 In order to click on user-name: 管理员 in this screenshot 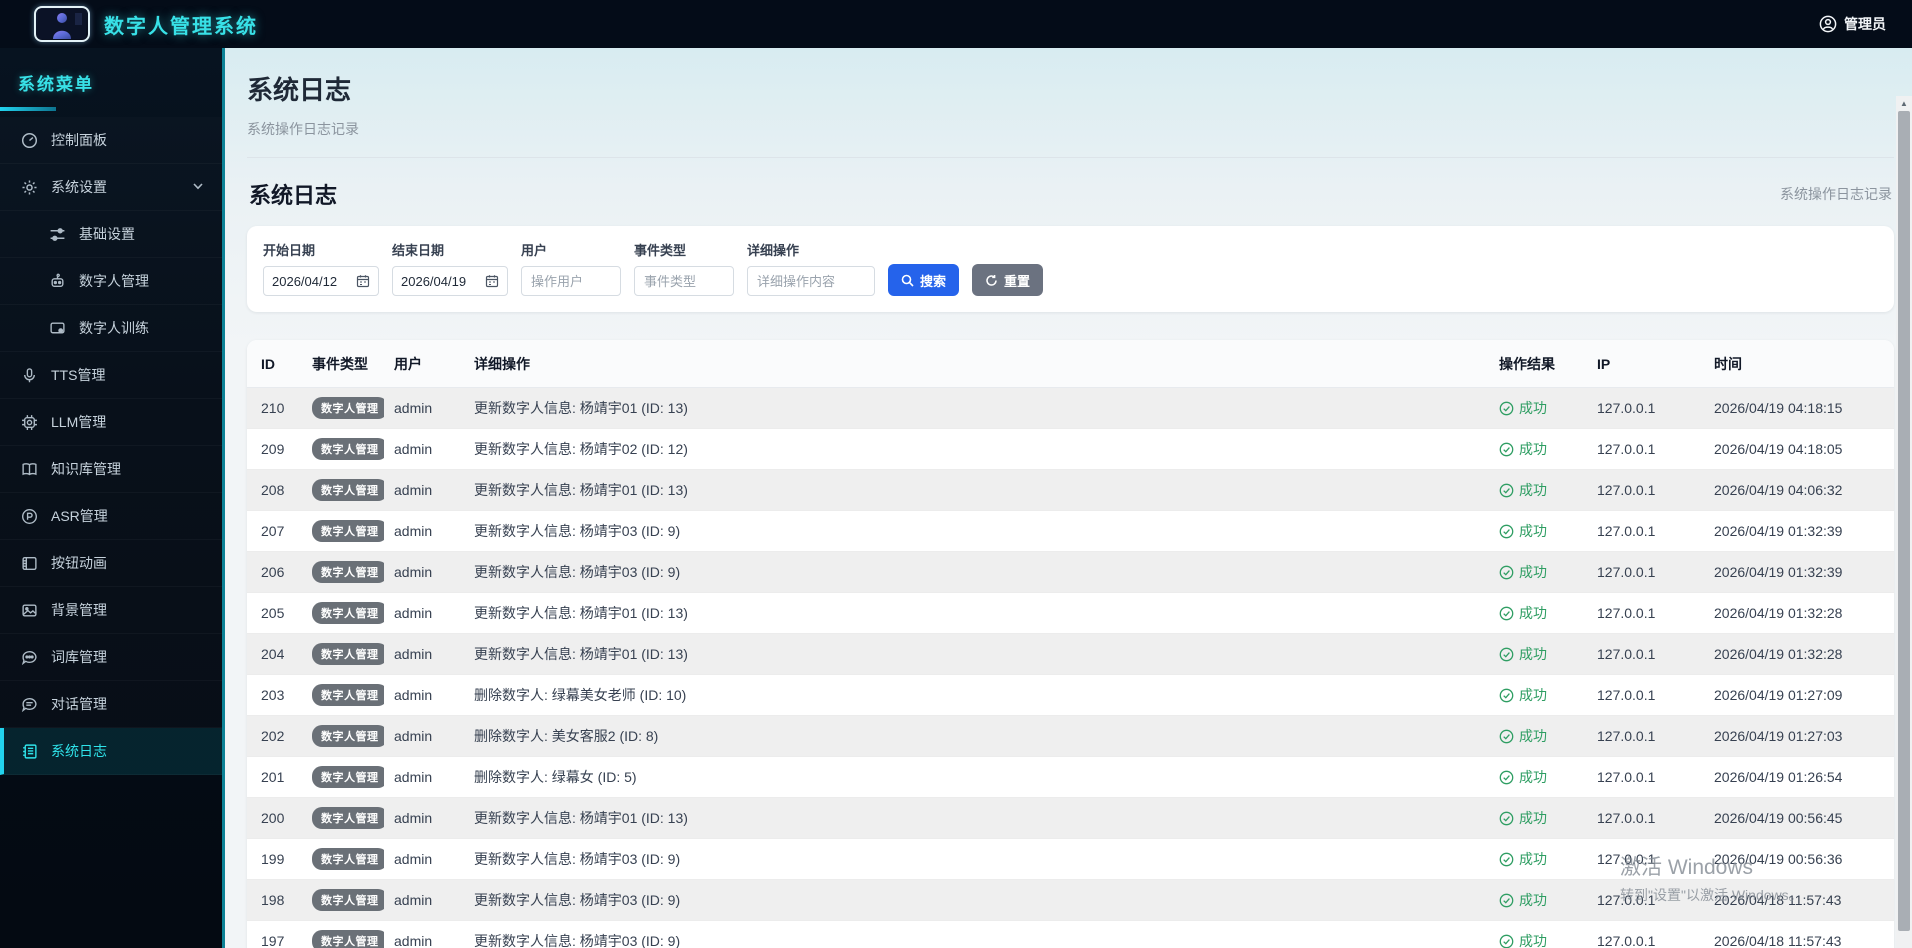, I will do `click(1865, 24)`.